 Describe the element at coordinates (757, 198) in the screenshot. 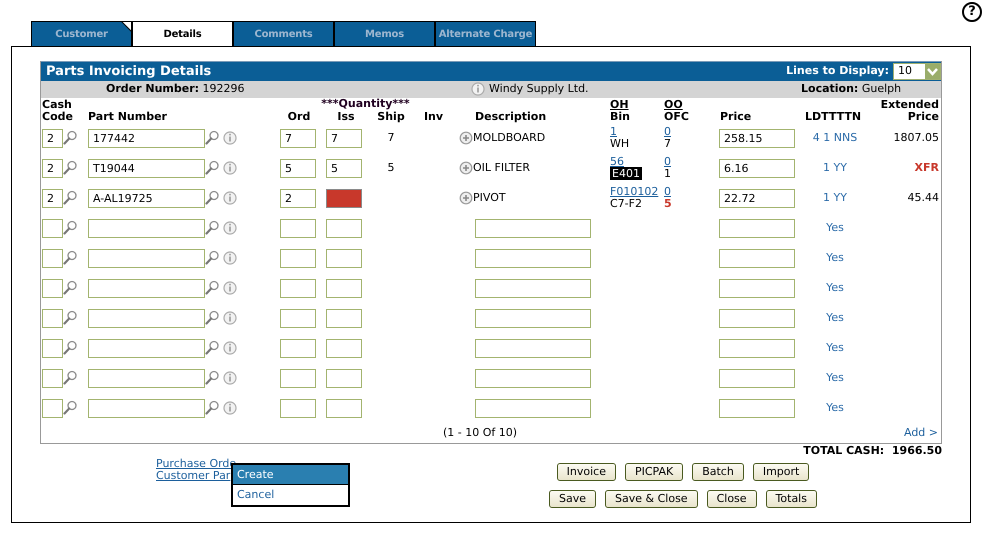

I see `price-field: 22.72` at that location.